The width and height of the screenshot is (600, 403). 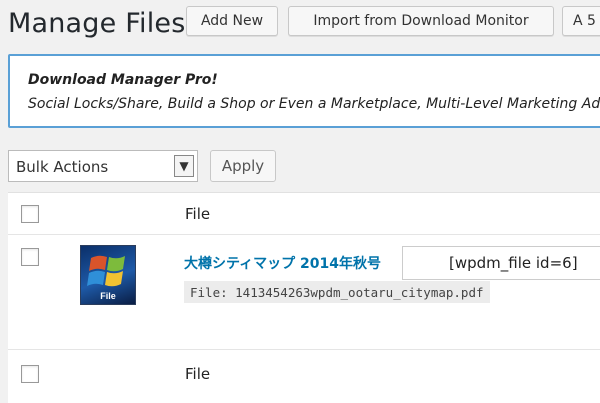 I want to click on column-header-file: File, so click(x=198, y=214).